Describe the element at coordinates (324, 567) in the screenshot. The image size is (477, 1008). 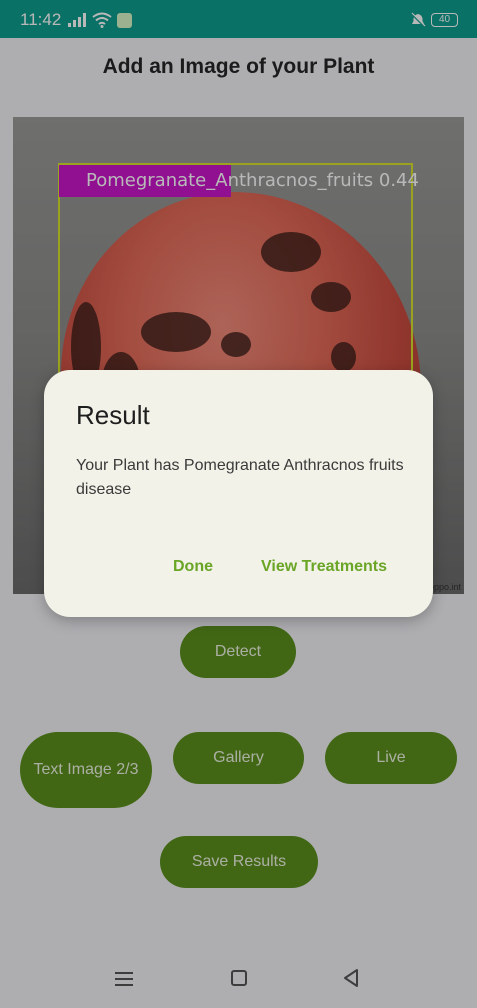
I see `view-treatments-button: View Treatments` at that location.